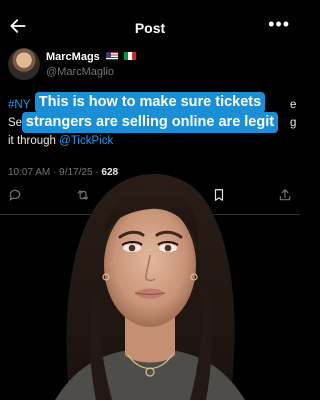  What do you see at coordinates (150, 28) in the screenshot?
I see `page-title: Post` at bounding box center [150, 28].